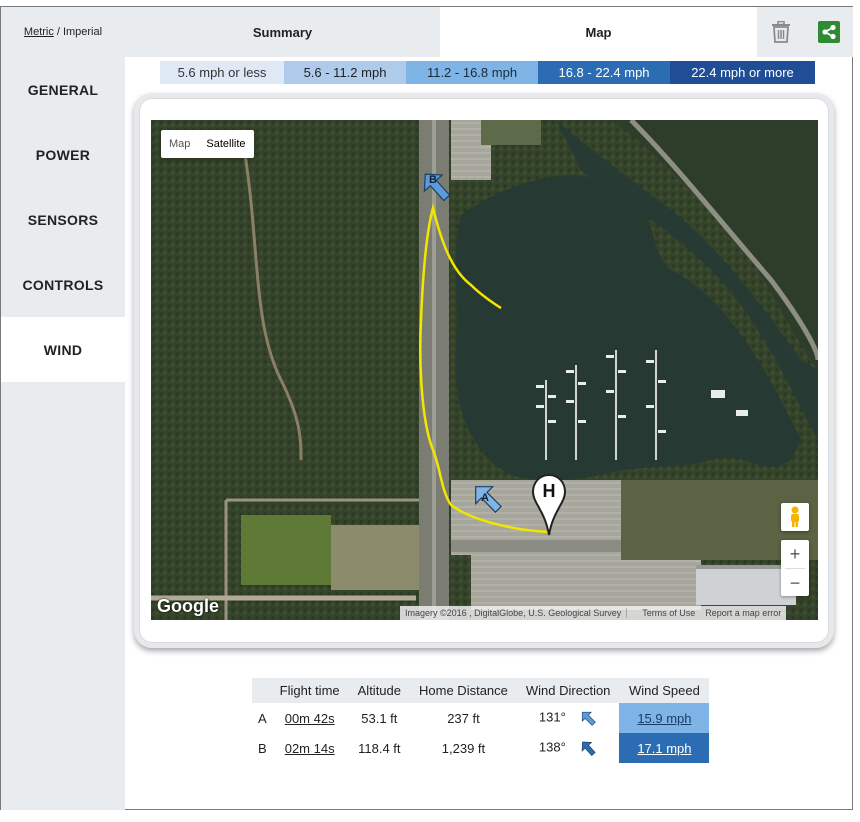  I want to click on delete-button, so click(781, 32).